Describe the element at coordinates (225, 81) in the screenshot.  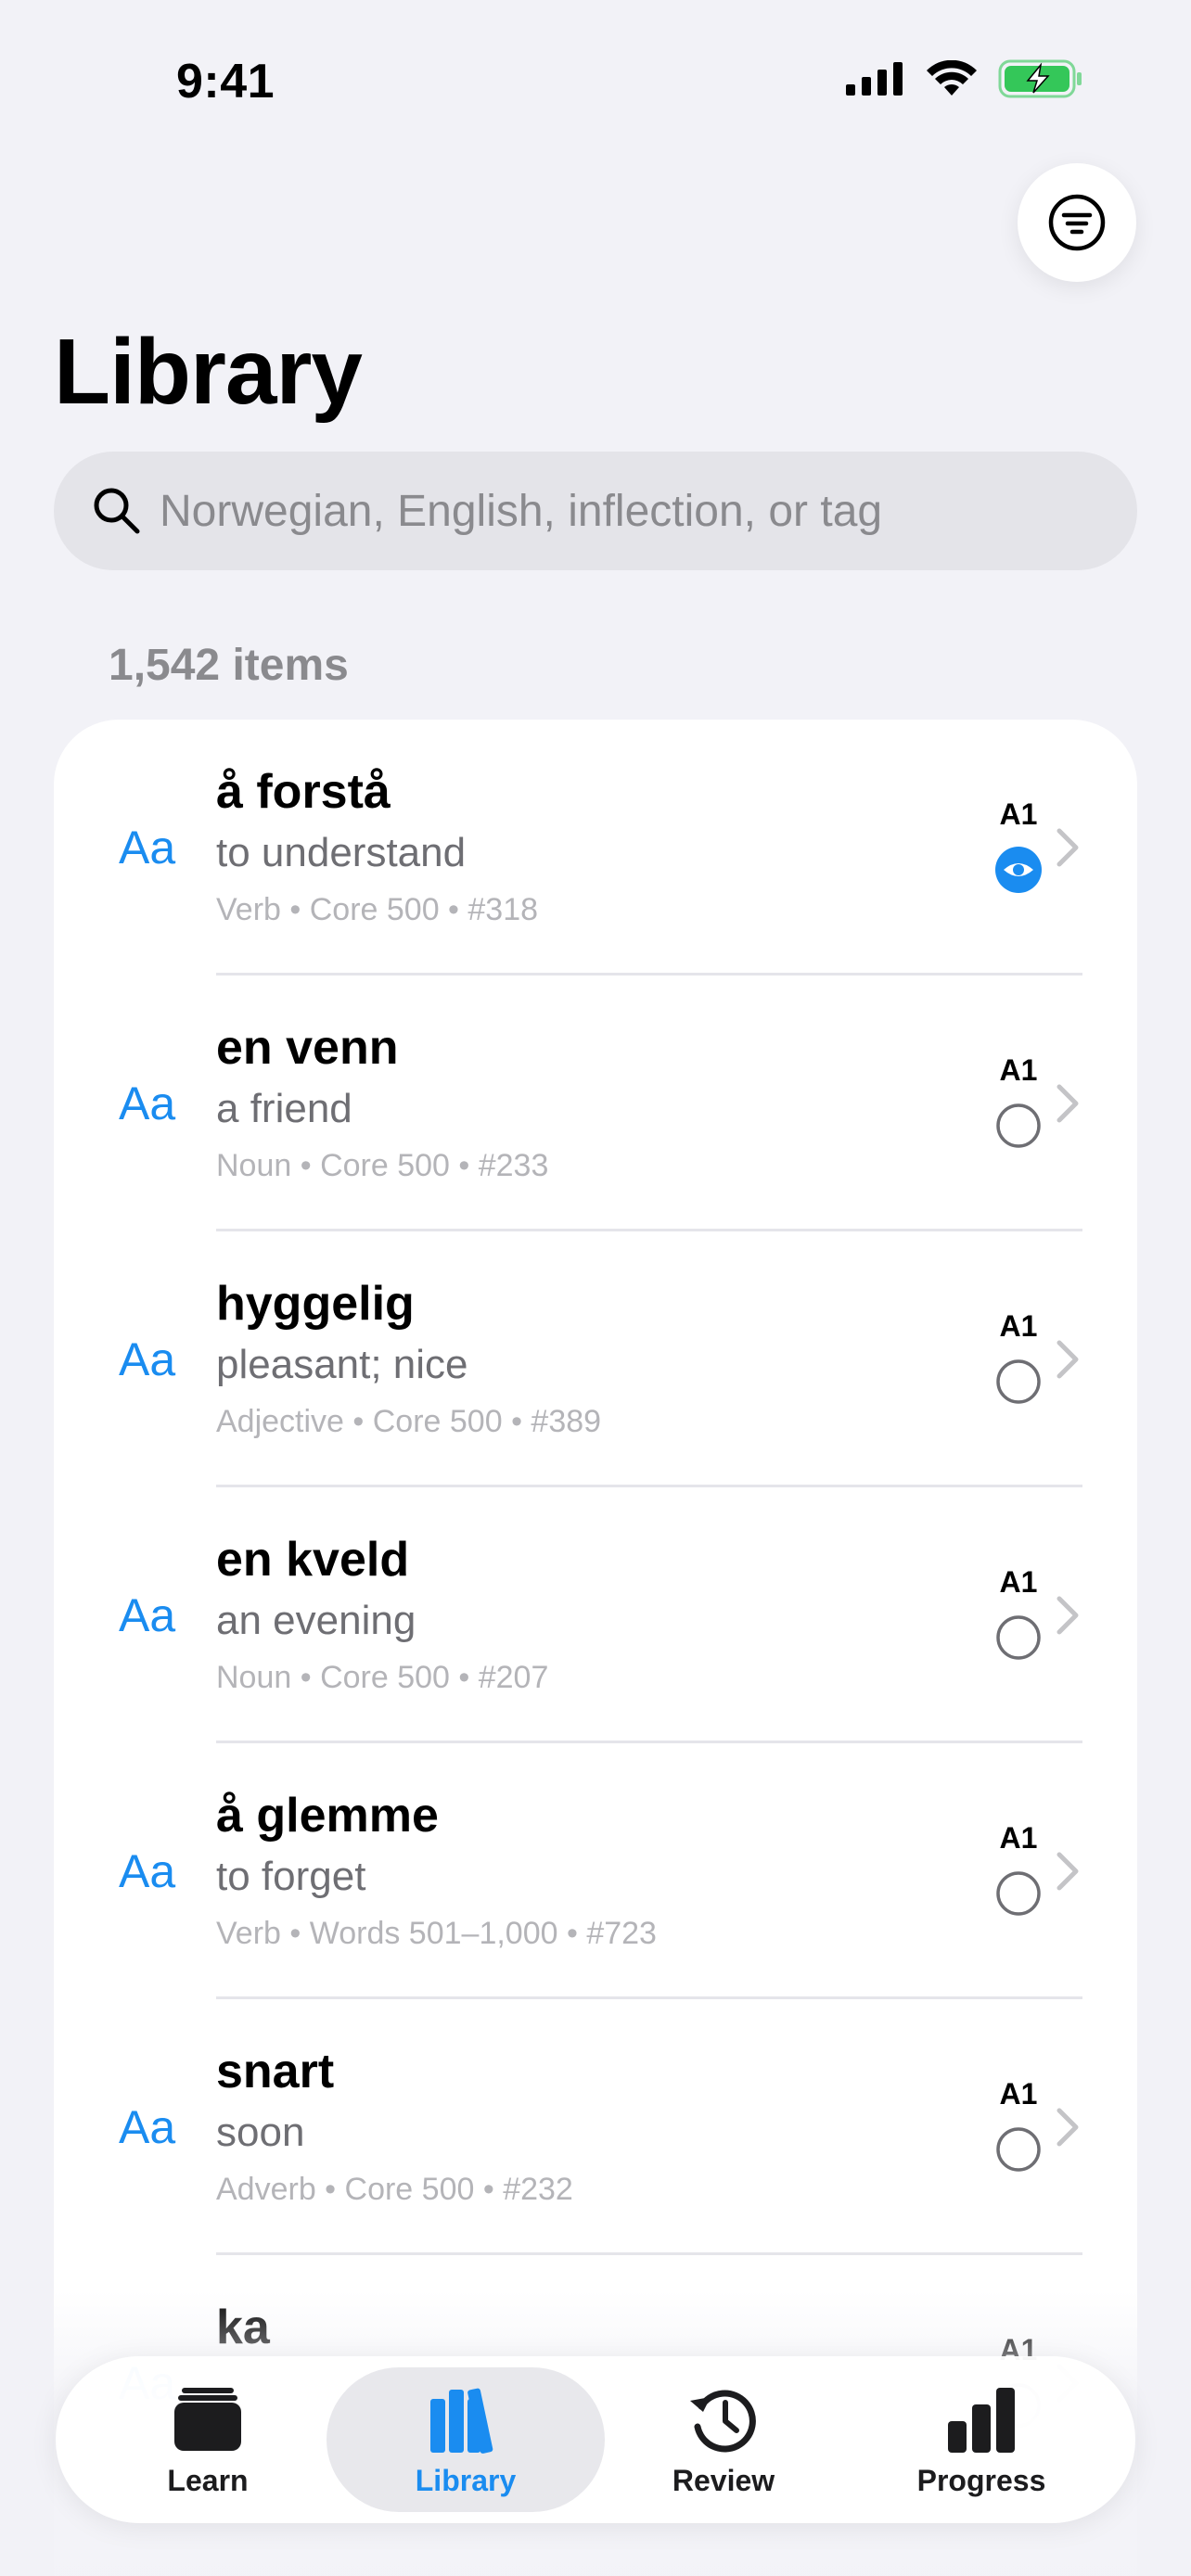
I see `status-time: 9:41` at that location.